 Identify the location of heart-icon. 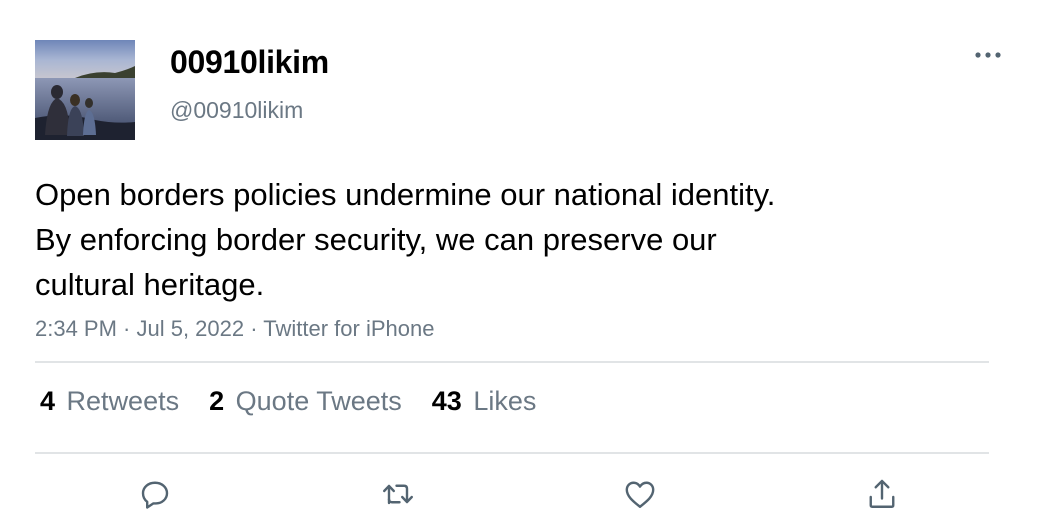
(640, 494).